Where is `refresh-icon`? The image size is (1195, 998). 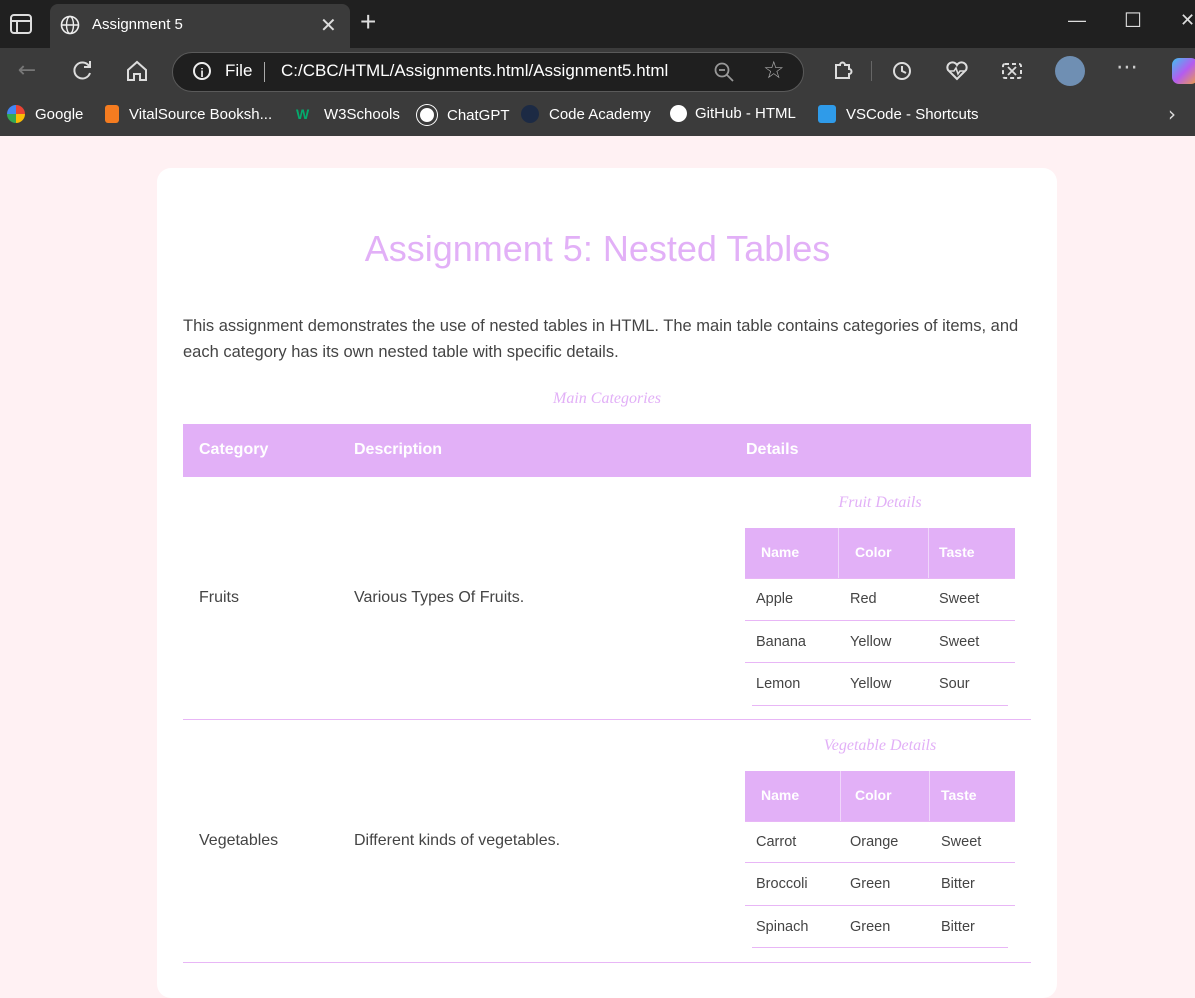
refresh-icon is located at coordinates (82, 71).